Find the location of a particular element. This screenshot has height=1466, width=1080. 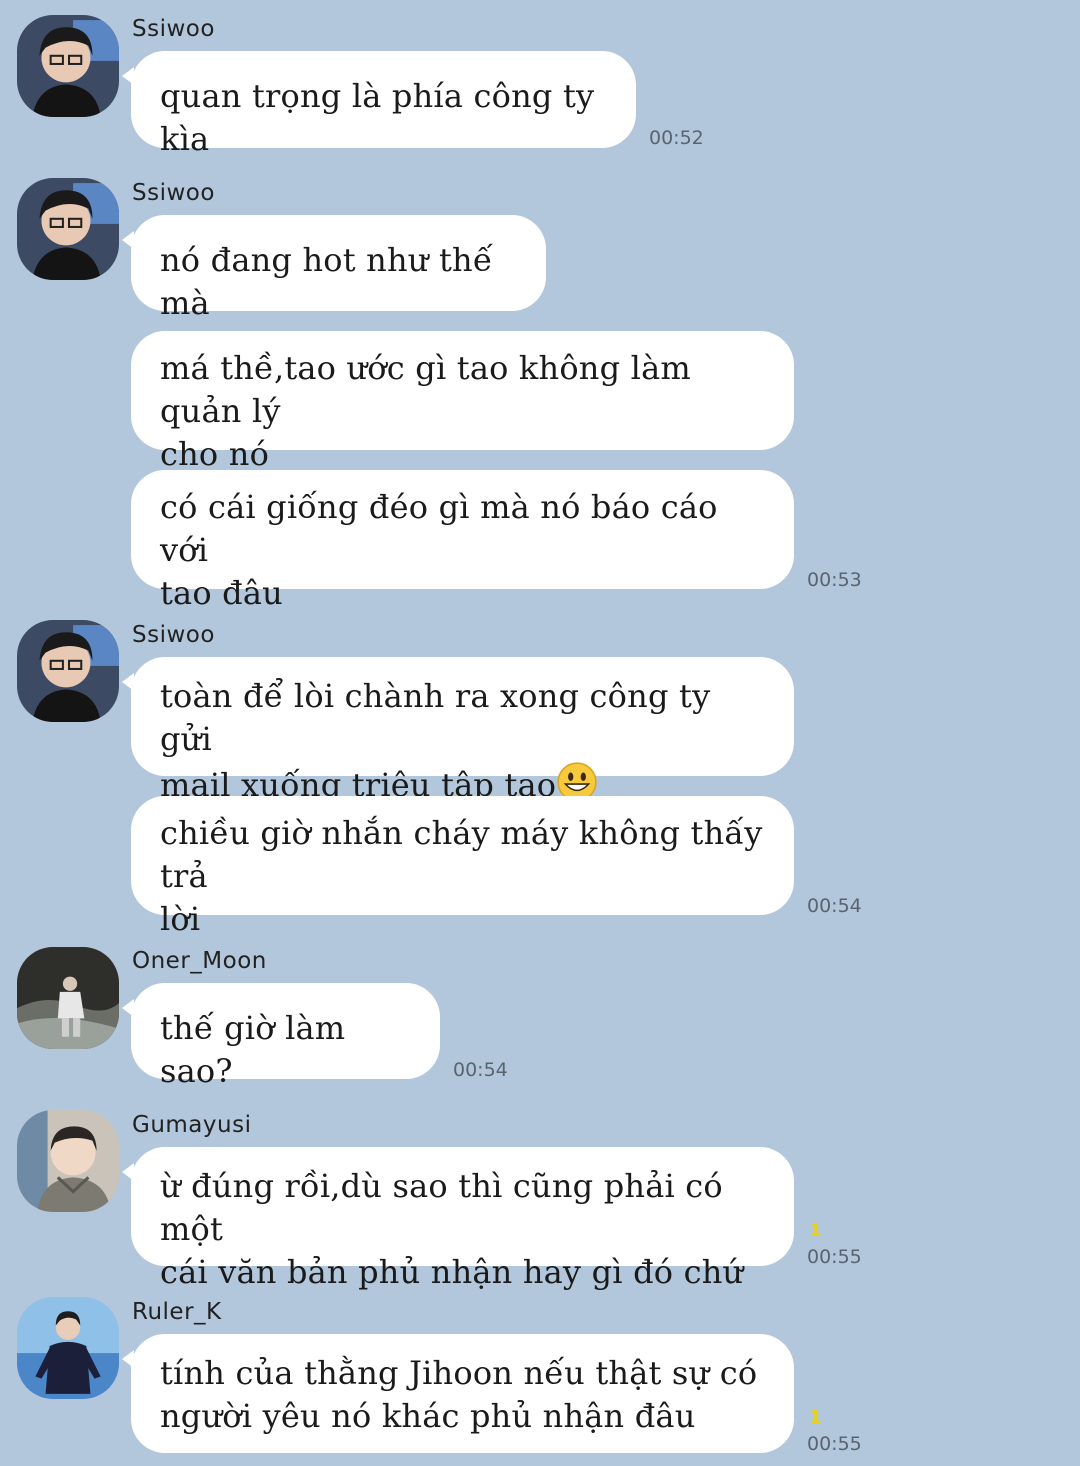

message-line: có cái giống đéo gì mà nó báo cáo với is located at coordinates (439, 528).